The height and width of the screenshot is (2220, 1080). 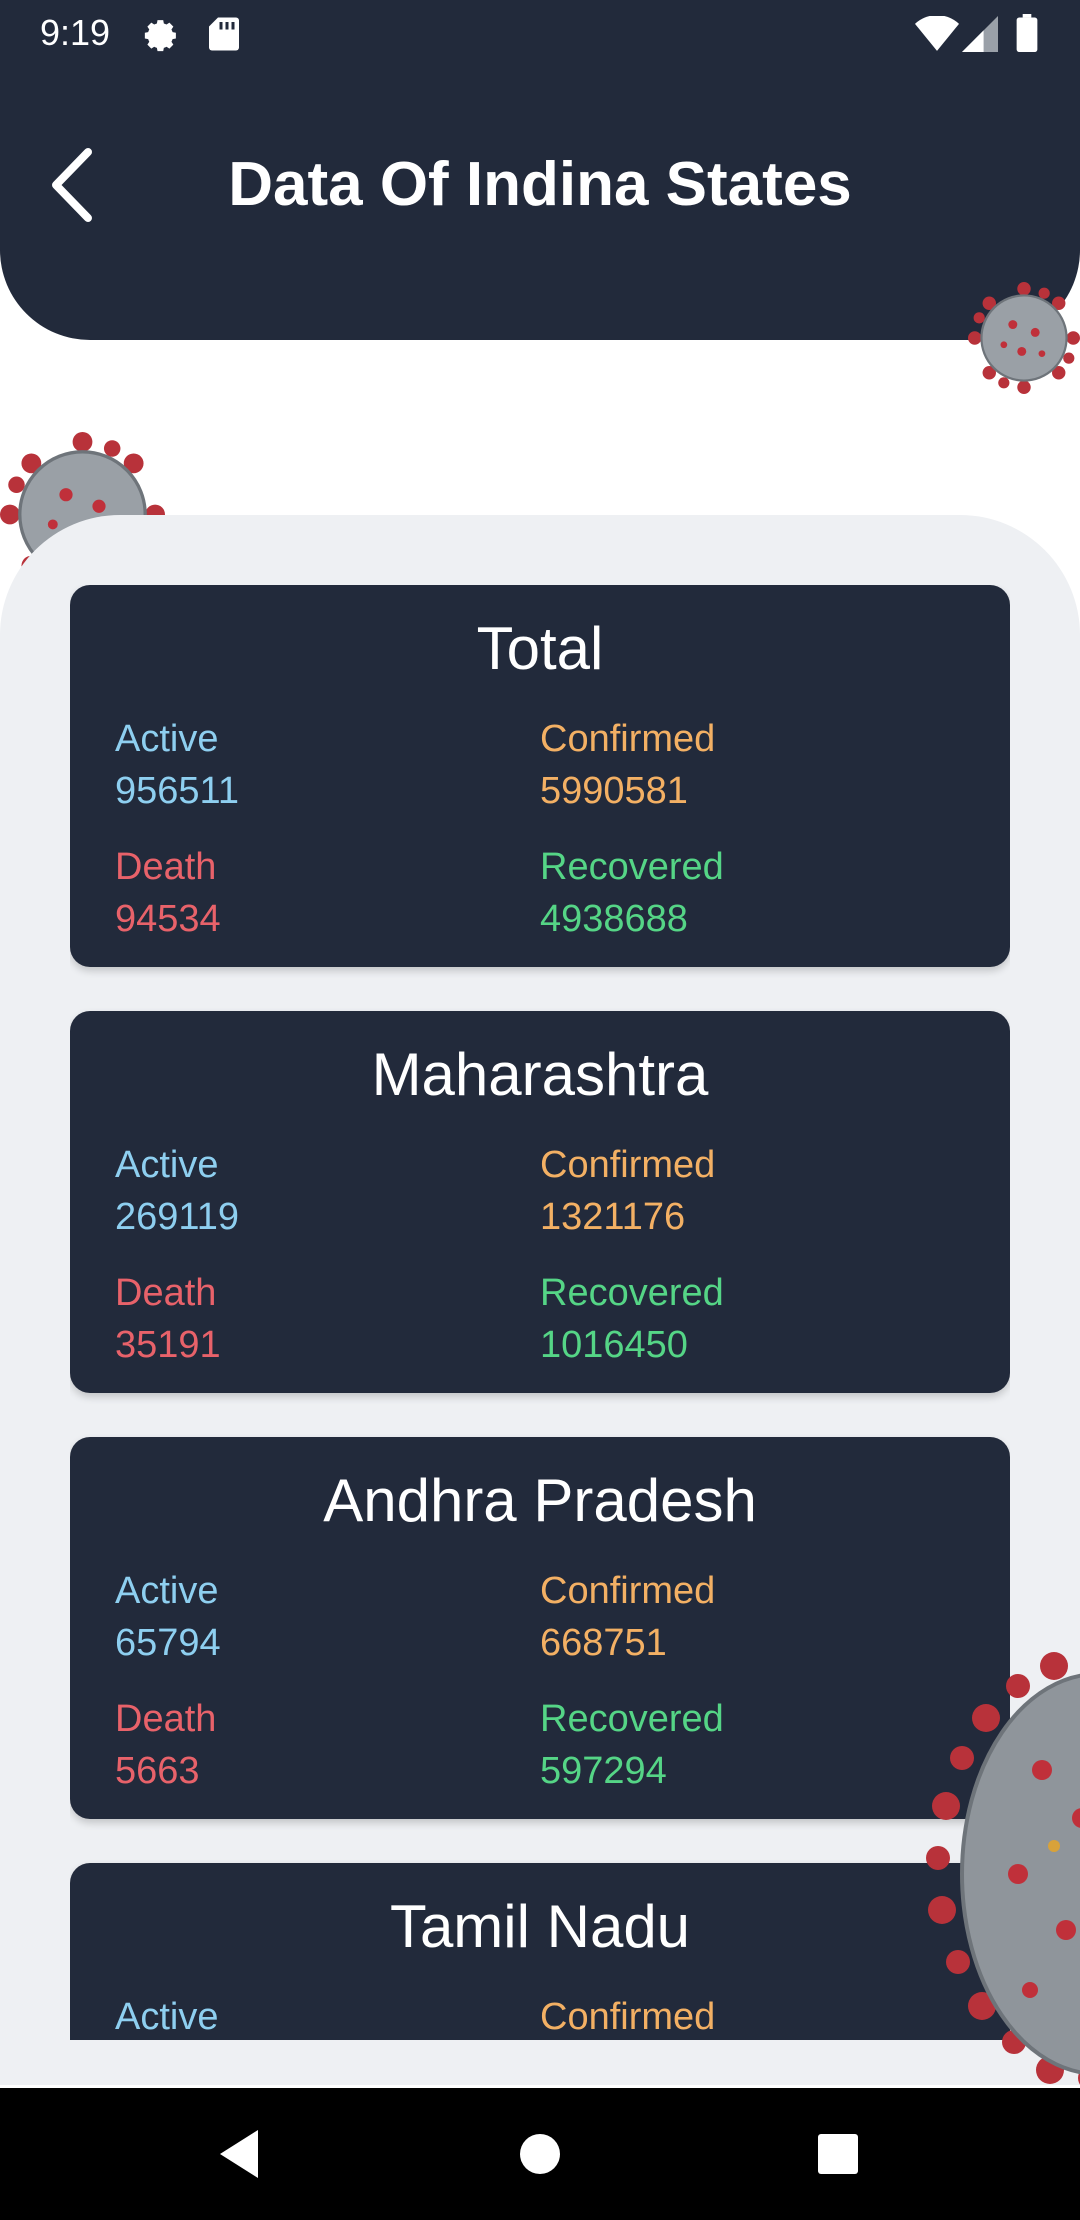 I want to click on confirmed-stat: Confirmed 5990581, so click(x=627, y=765).